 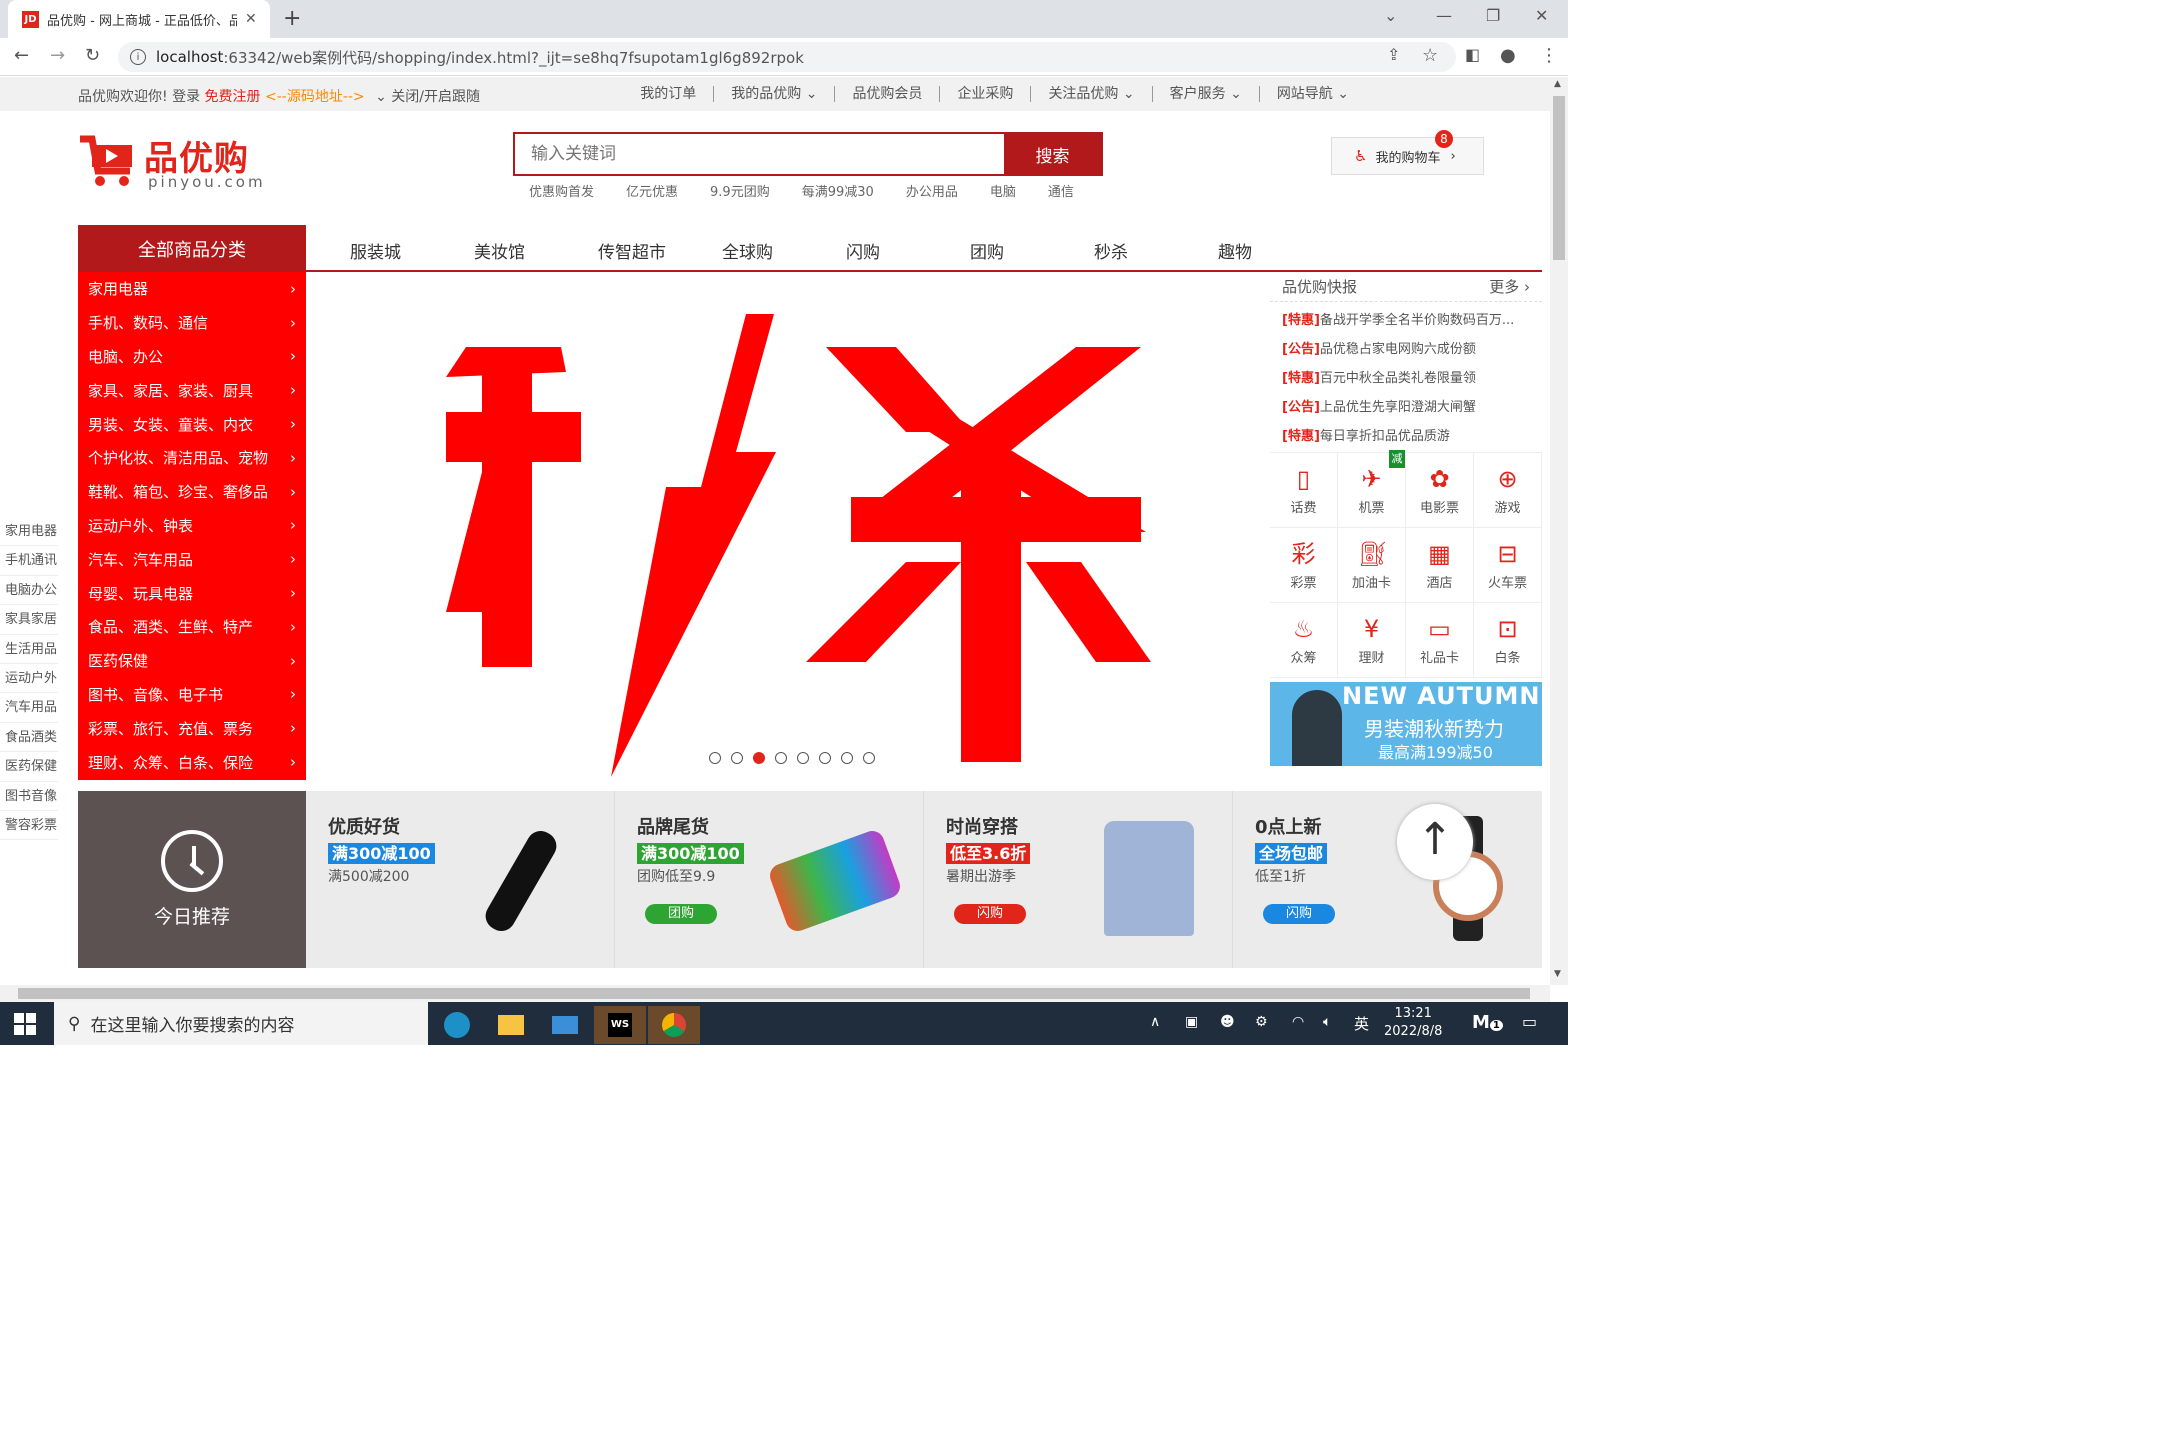 I want to click on hotword: 办公用品, so click(x=932, y=190).